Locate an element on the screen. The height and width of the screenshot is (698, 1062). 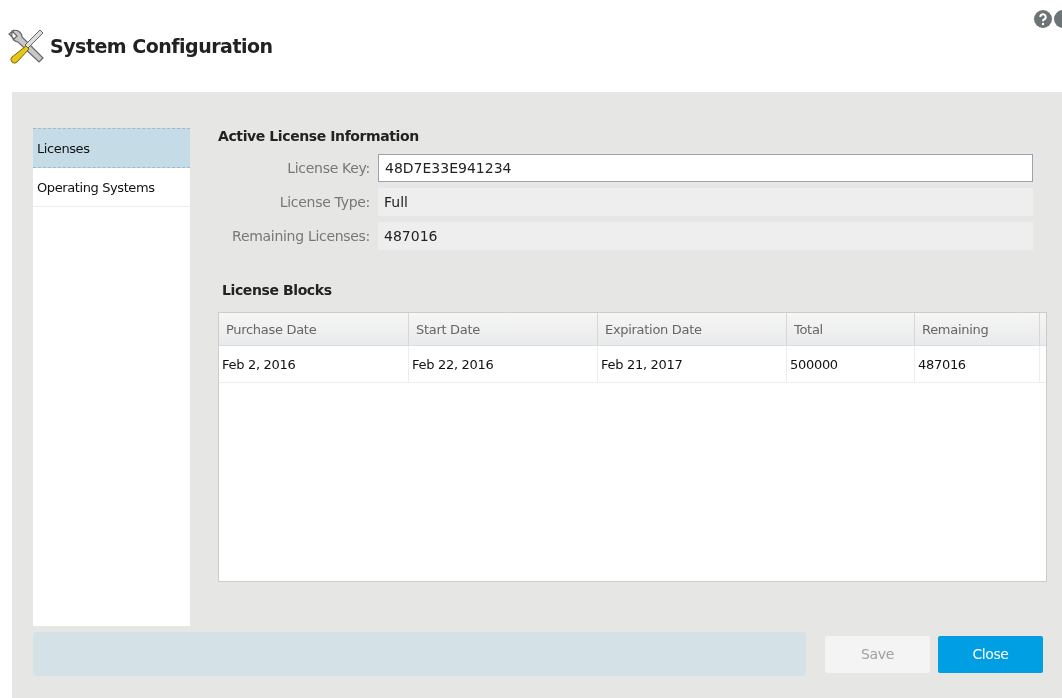
section-heading: Active License Information is located at coordinates (319, 136).